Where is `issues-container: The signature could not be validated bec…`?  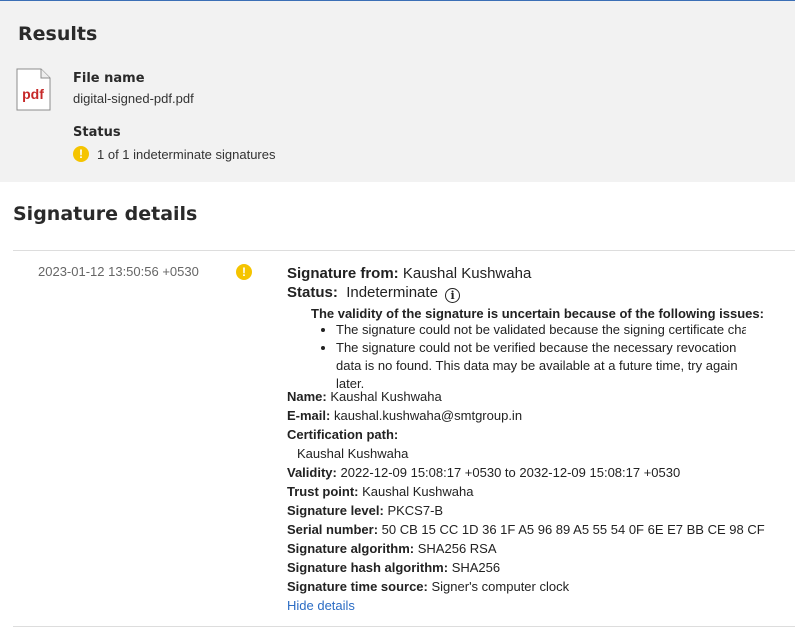 issues-container: The signature could not be validated bec… is located at coordinates (516, 357).